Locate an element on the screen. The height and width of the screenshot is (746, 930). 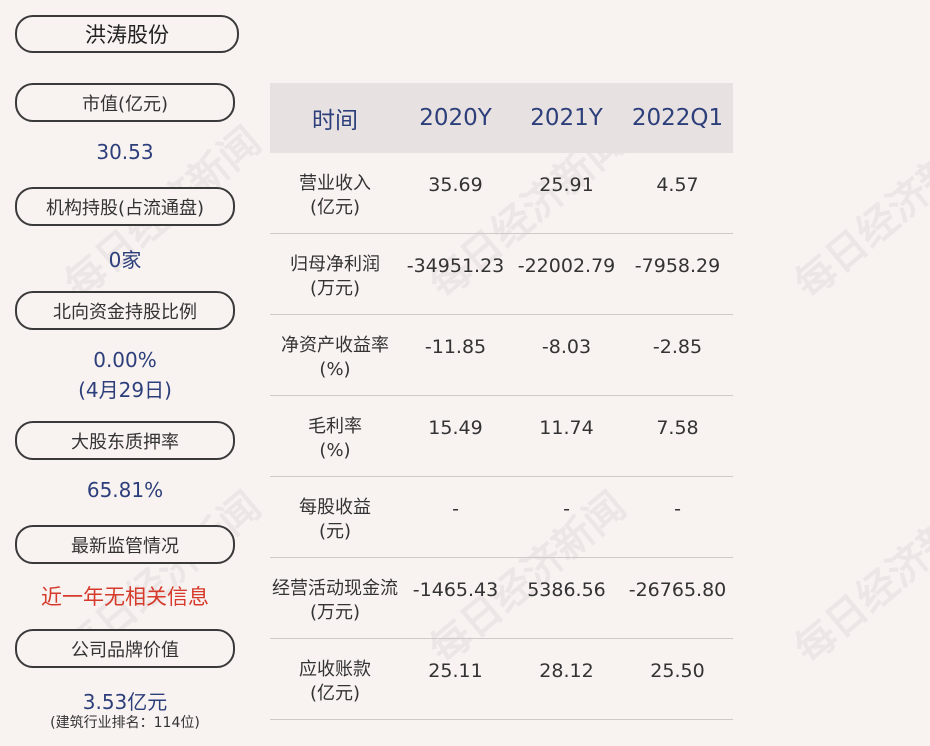
table-row: 应收账款 (亿元) 25.11 28.12 25.50 is located at coordinates (501, 679).